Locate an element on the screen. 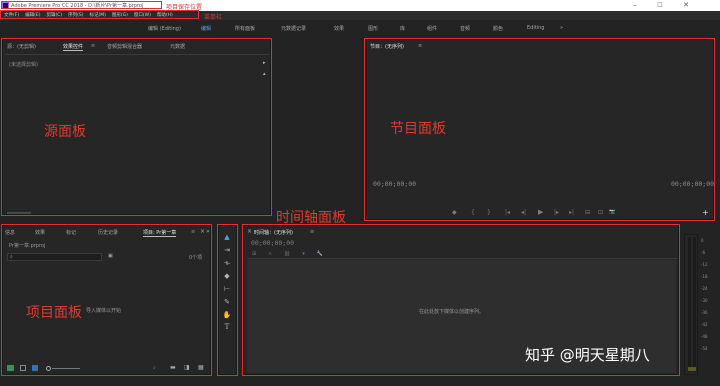 This screenshot has height=386, width=720. mark-out-icon: } is located at coordinates (489, 212).